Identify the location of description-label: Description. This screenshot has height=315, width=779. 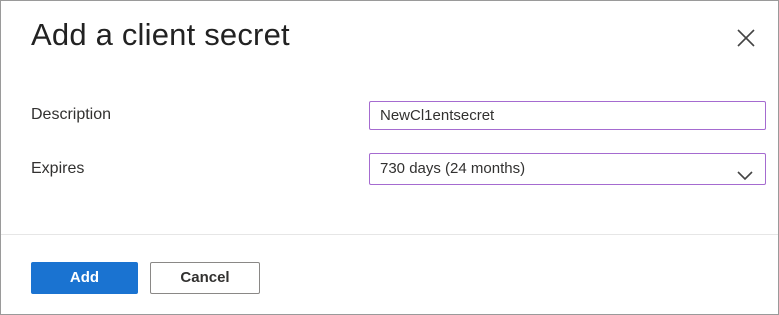
(71, 114).